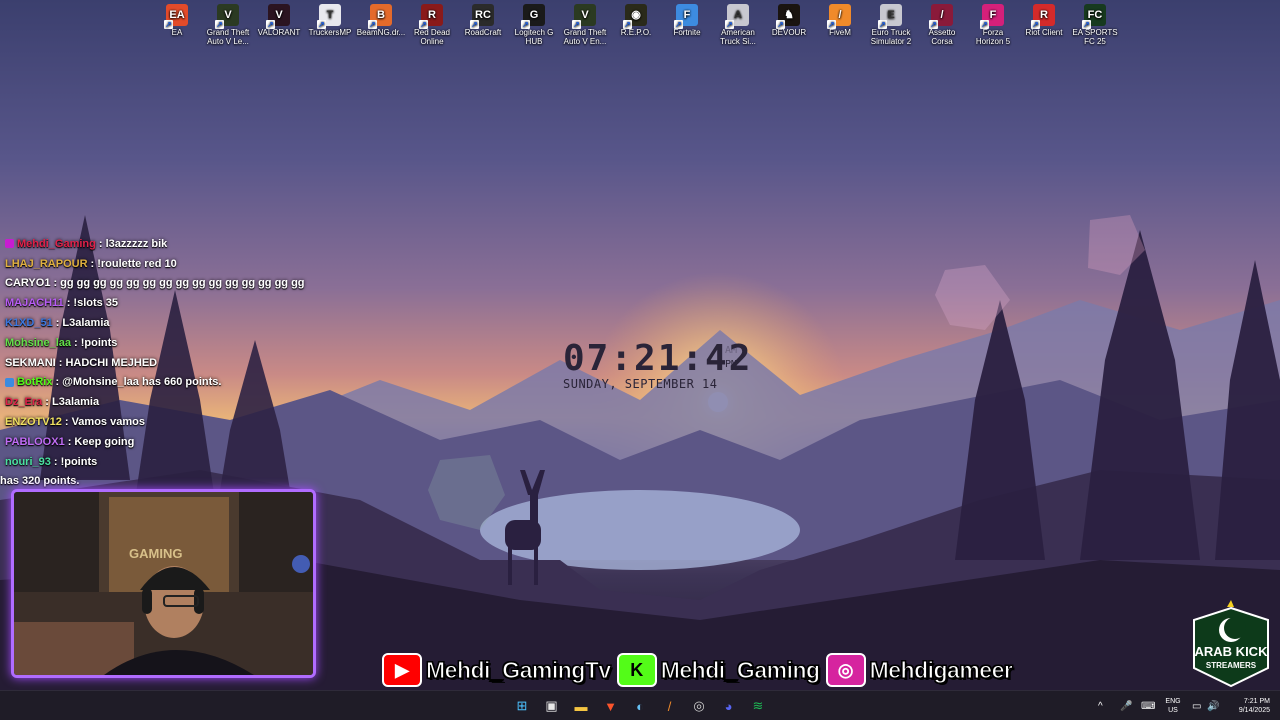 Image resolution: width=1280 pixels, height=720 pixels. I want to click on chat-message: MAJACH11: !slots 35, so click(150, 303).